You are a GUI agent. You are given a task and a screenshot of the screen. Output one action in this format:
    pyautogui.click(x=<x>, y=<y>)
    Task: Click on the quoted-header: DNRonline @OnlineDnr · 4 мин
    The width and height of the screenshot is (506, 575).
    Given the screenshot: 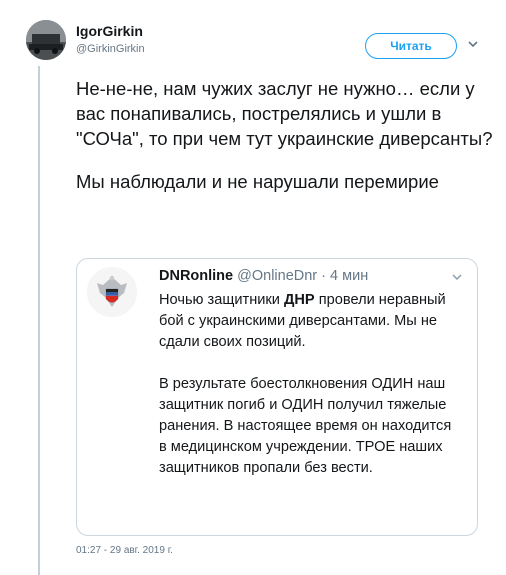 What is the action you would take?
    pyautogui.click(x=263, y=276)
    